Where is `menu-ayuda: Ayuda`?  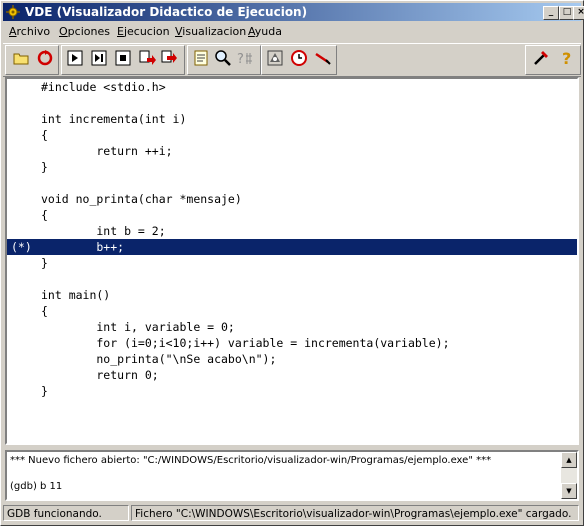
menu-ayuda: Ayuda is located at coordinates (265, 31).